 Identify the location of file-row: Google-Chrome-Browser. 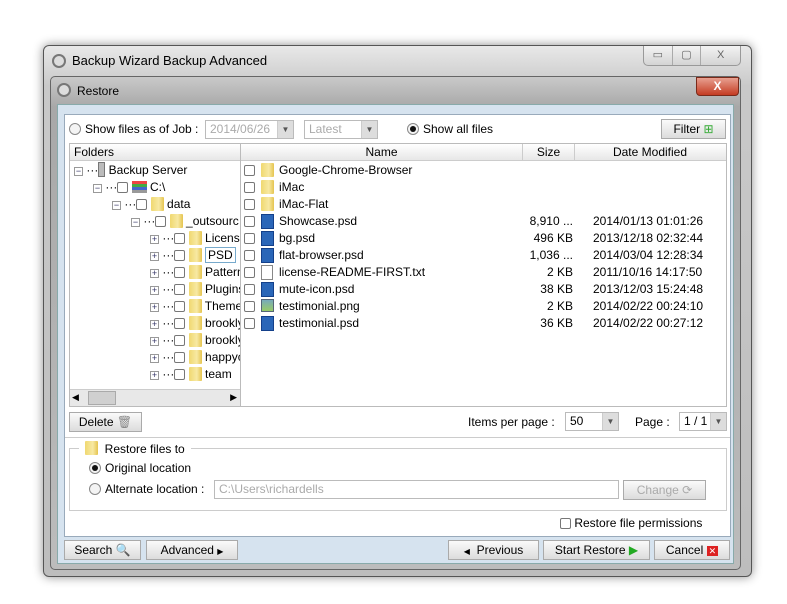
(483, 170).